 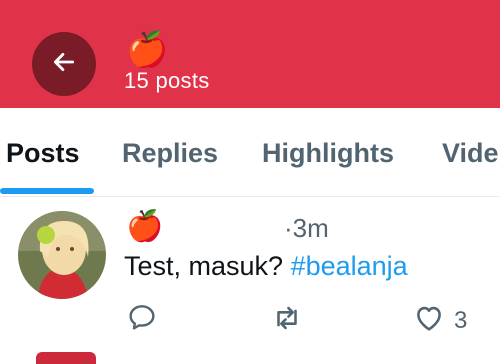 I want to click on avatar, so click(x=62, y=255).